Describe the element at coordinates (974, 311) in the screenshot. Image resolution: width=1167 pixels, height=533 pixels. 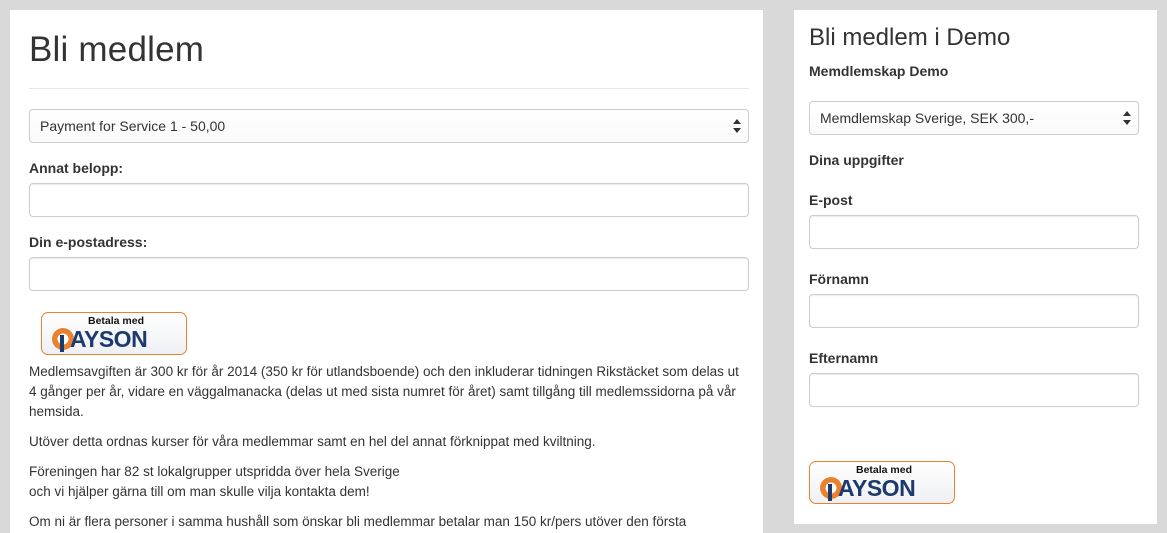
I see `firstname-input` at that location.